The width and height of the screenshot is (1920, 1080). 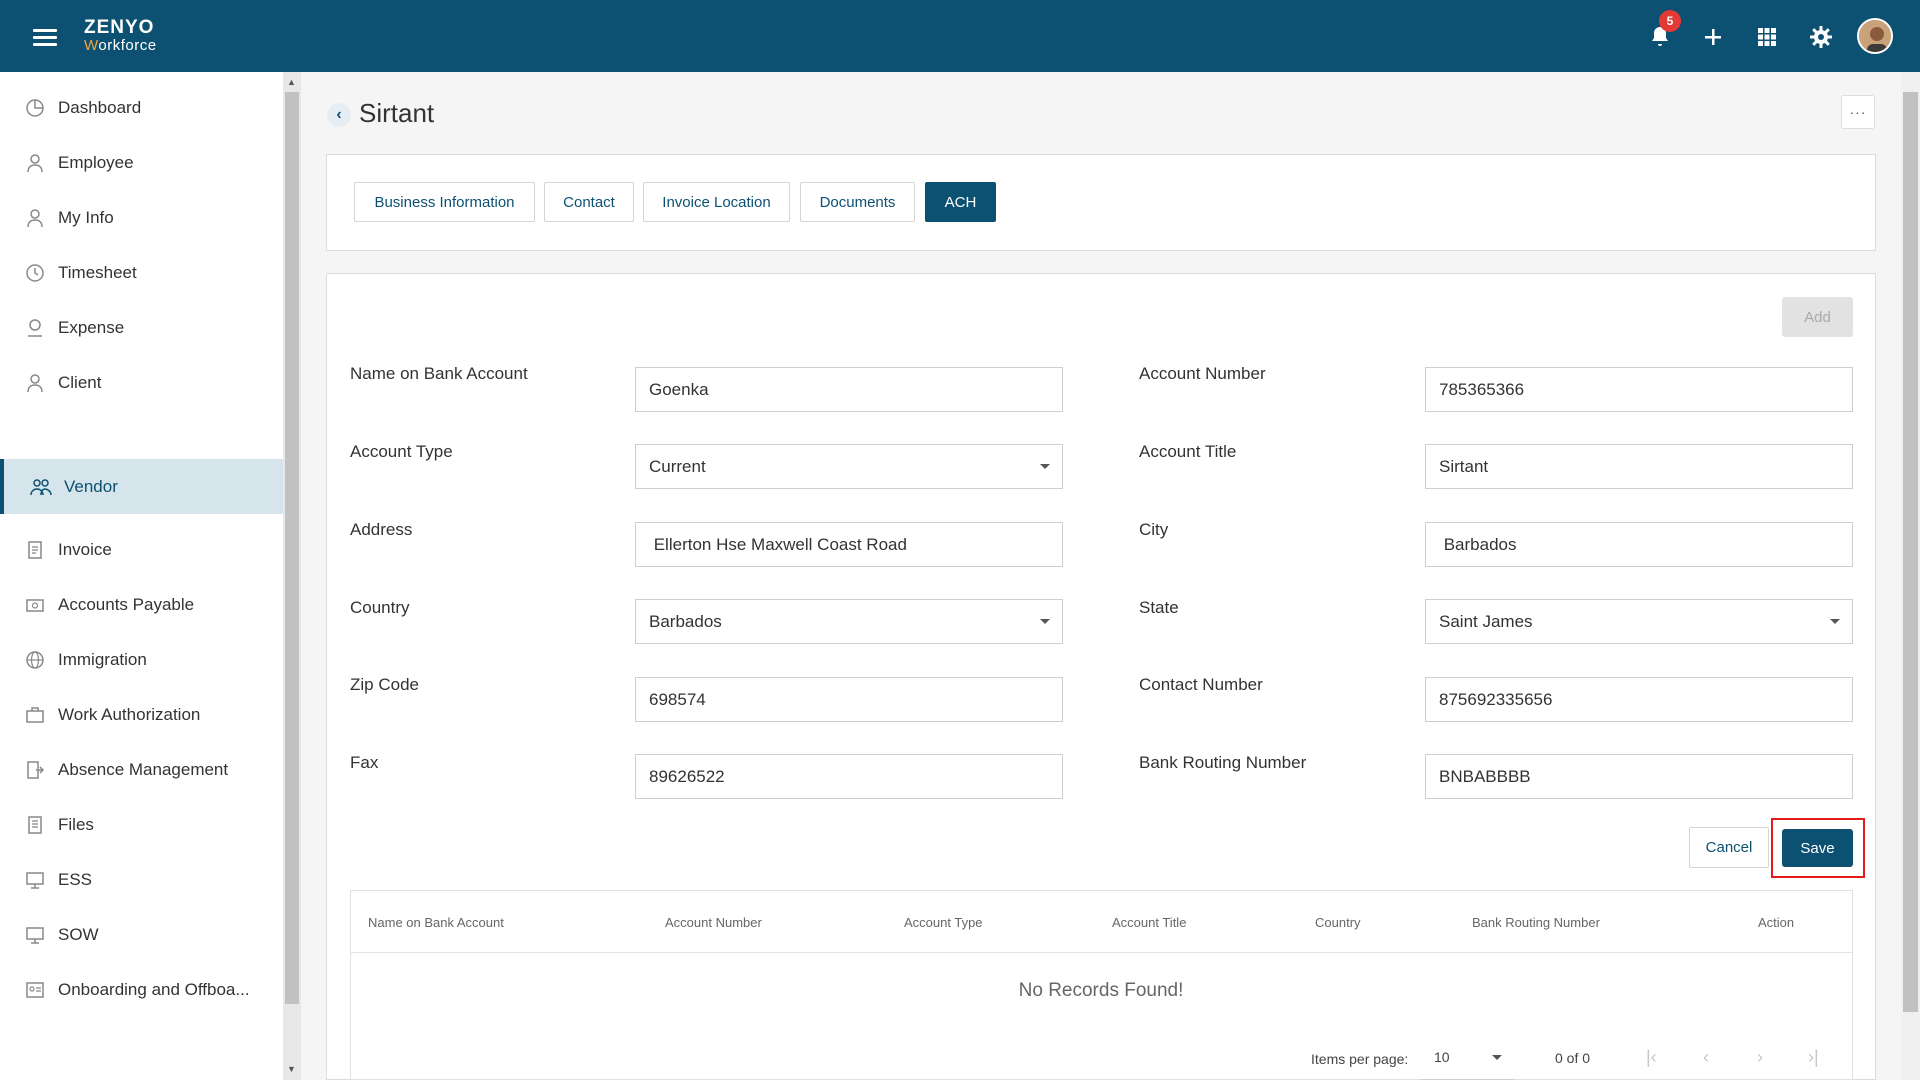 I want to click on more-options-button: ···, so click(x=1858, y=112).